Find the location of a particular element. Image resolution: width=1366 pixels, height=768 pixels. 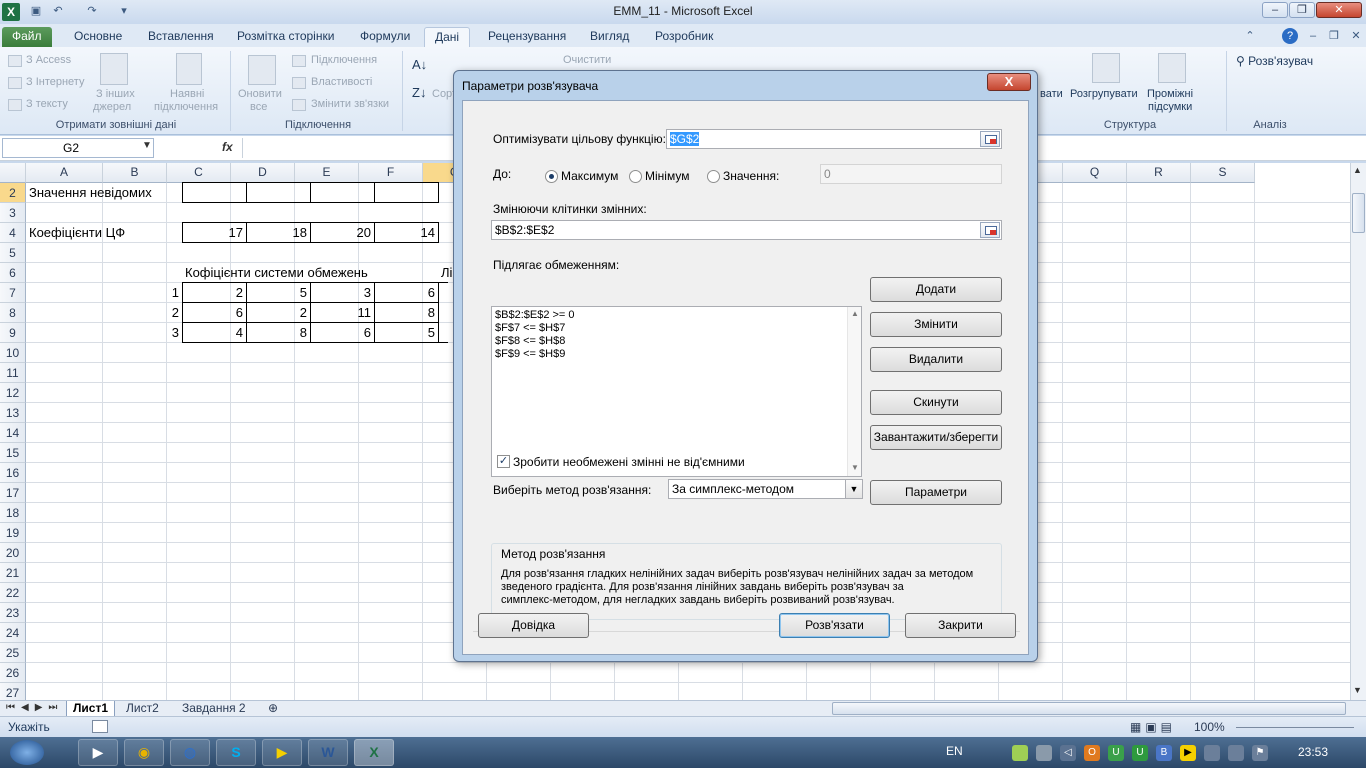

cell-c7: 5 is located at coordinates (278, 293).